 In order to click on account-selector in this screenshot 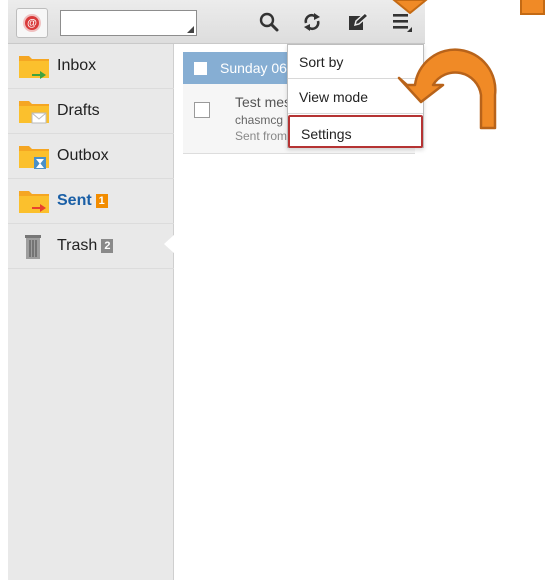, I will do `click(128, 23)`.